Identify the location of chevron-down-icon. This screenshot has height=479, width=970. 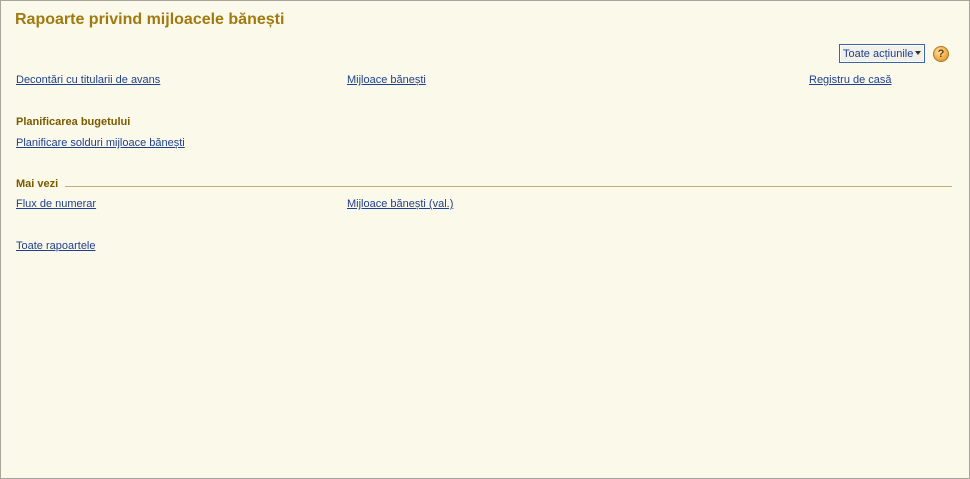
(918, 53).